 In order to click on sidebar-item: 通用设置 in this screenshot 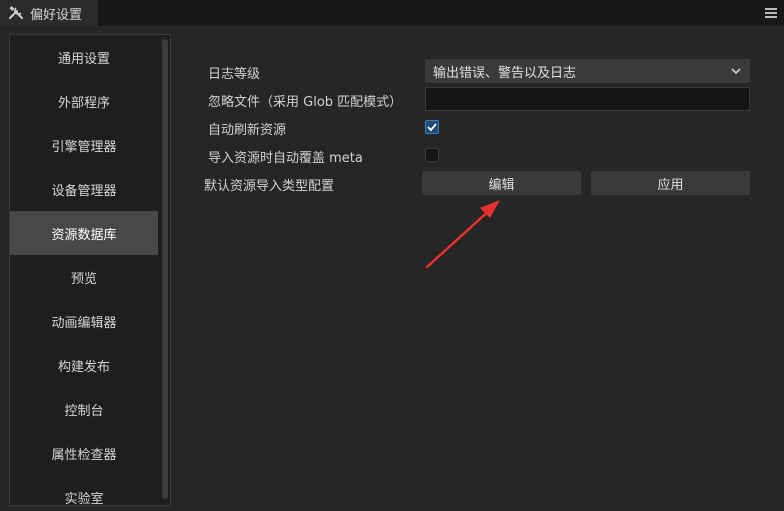, I will do `click(84, 57)`.